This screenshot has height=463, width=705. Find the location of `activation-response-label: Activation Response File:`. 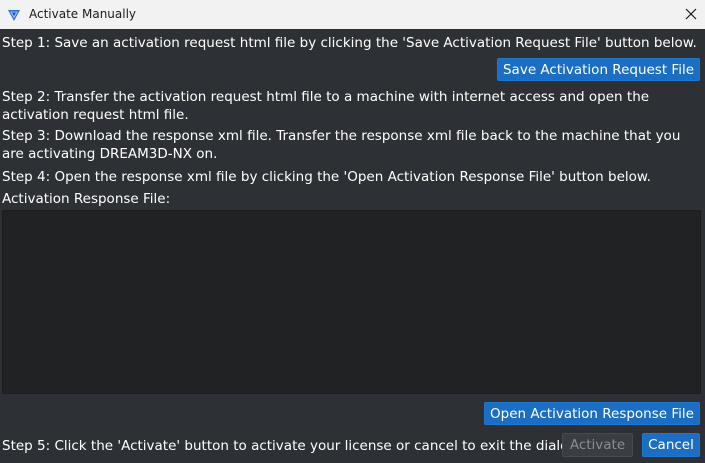

activation-response-label: Activation Response File: is located at coordinates (86, 199).